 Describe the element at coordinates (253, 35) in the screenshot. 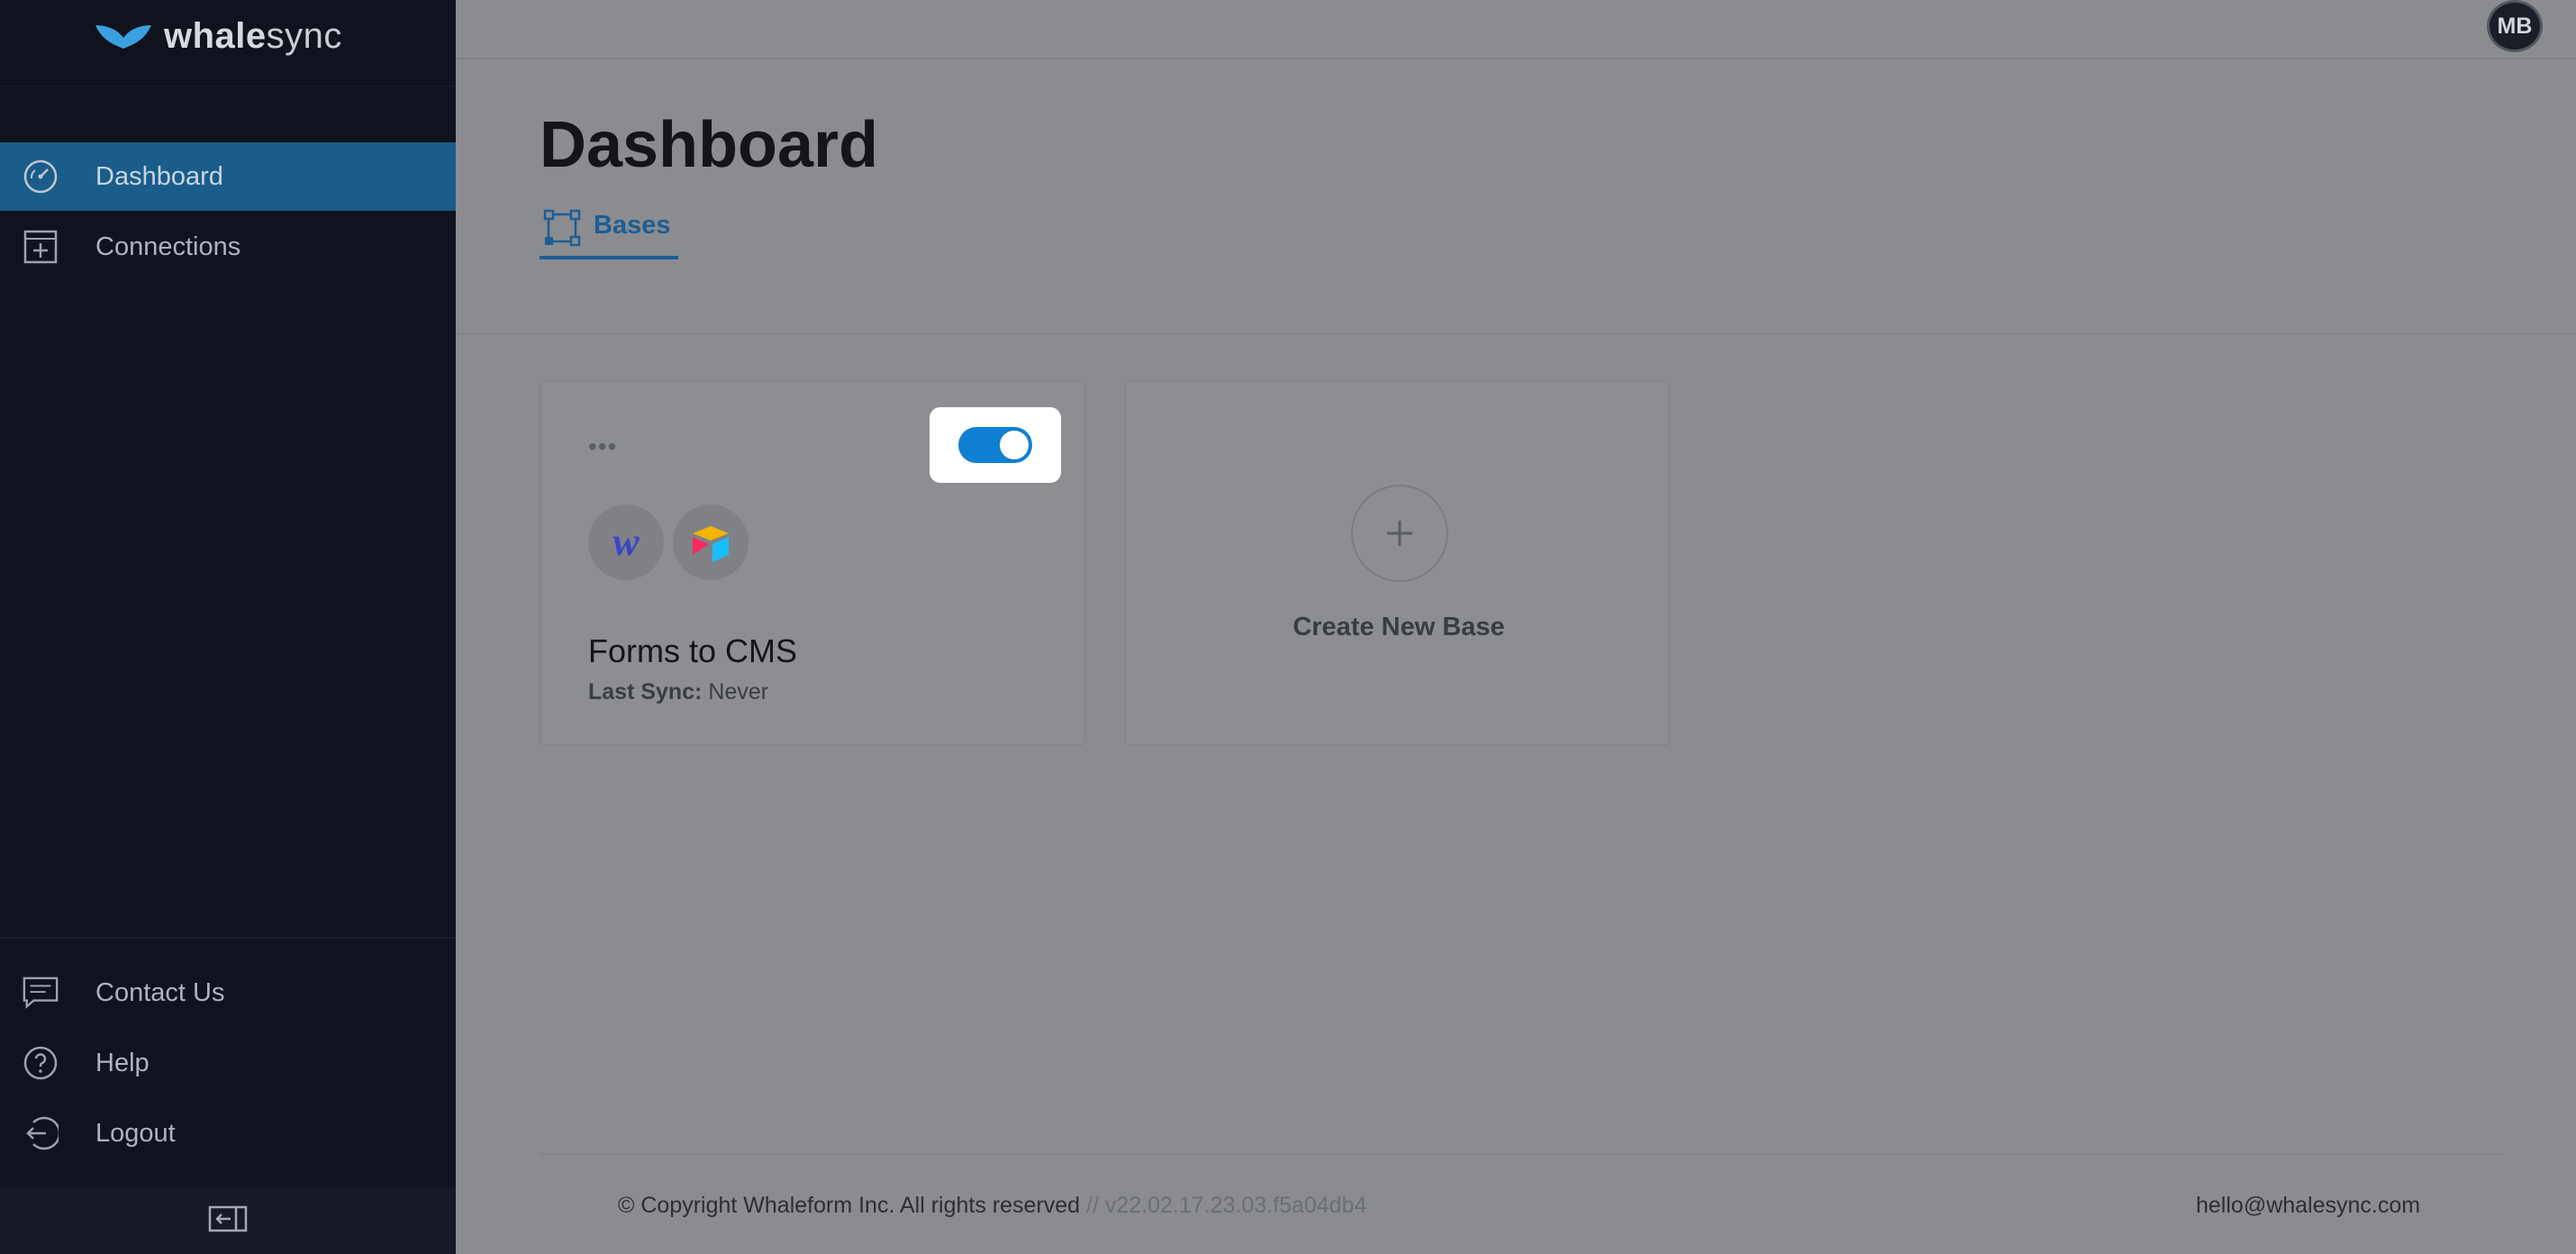

I see `brand-name: whalesync` at that location.